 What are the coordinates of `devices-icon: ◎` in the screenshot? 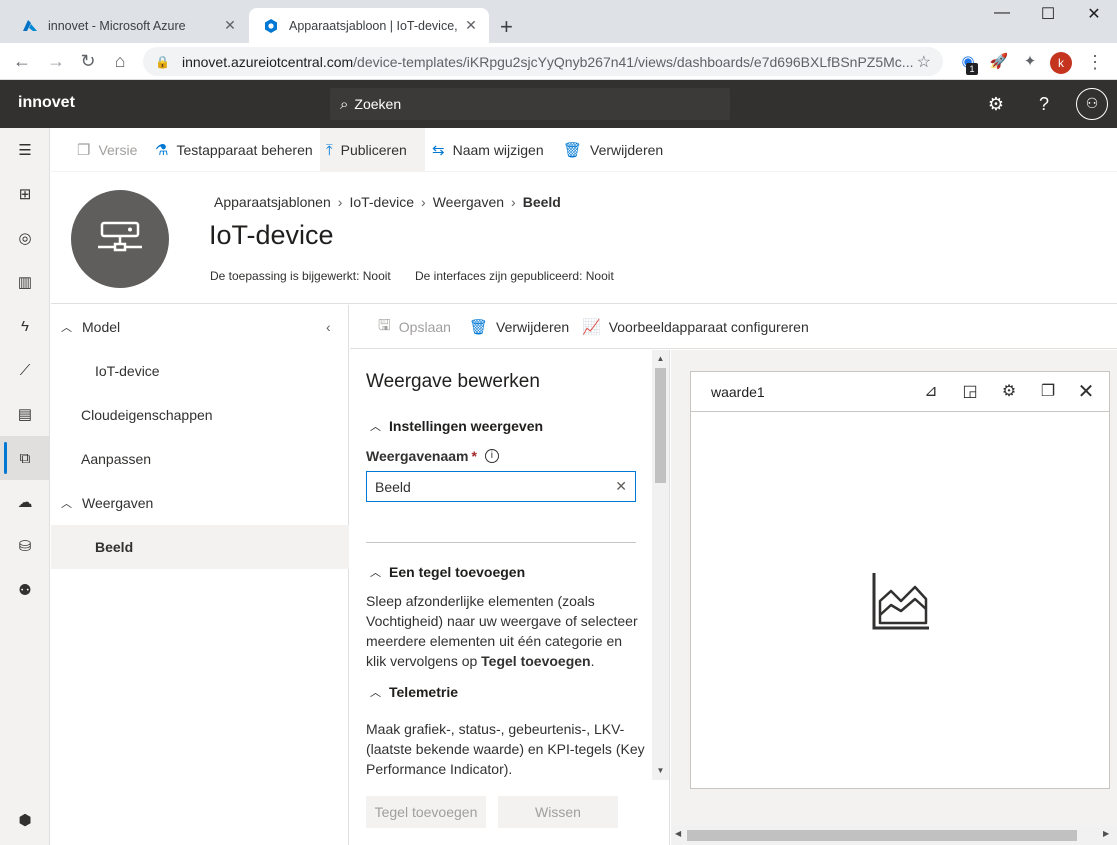 It's located at (25, 238).